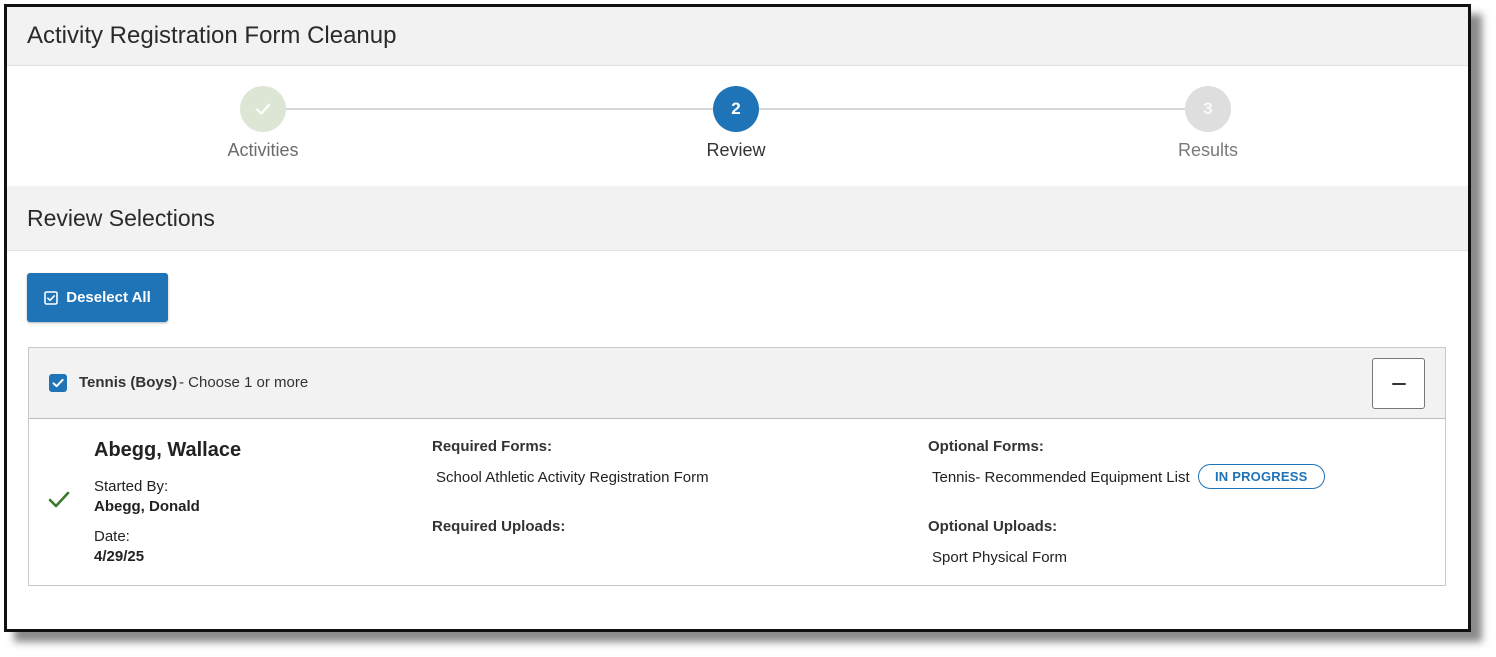  What do you see at coordinates (492, 446) in the screenshot?
I see `required-forms-label: Required Forms:` at bounding box center [492, 446].